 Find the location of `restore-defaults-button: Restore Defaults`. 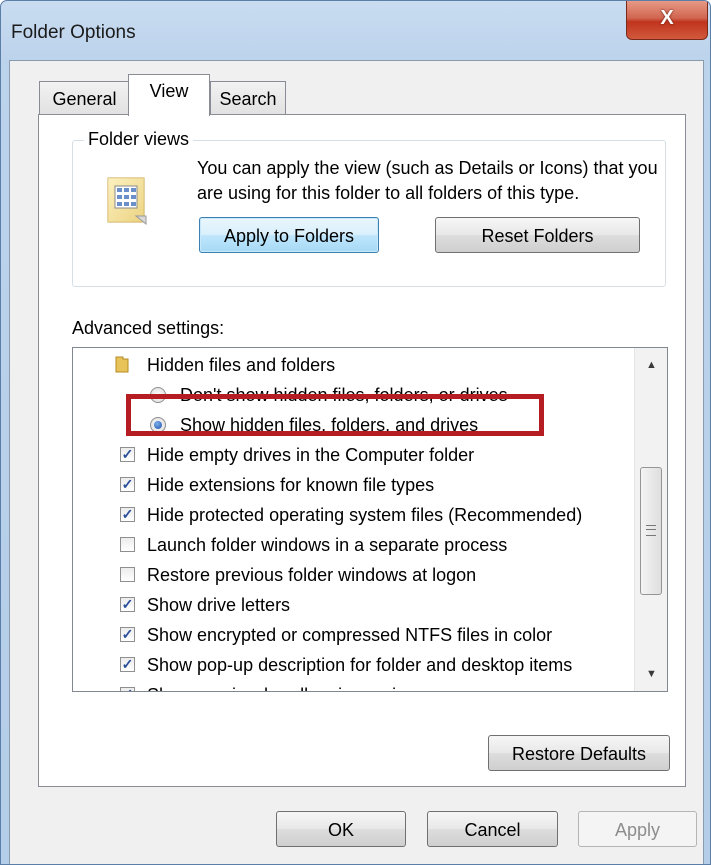

restore-defaults-button: Restore Defaults is located at coordinates (579, 753).